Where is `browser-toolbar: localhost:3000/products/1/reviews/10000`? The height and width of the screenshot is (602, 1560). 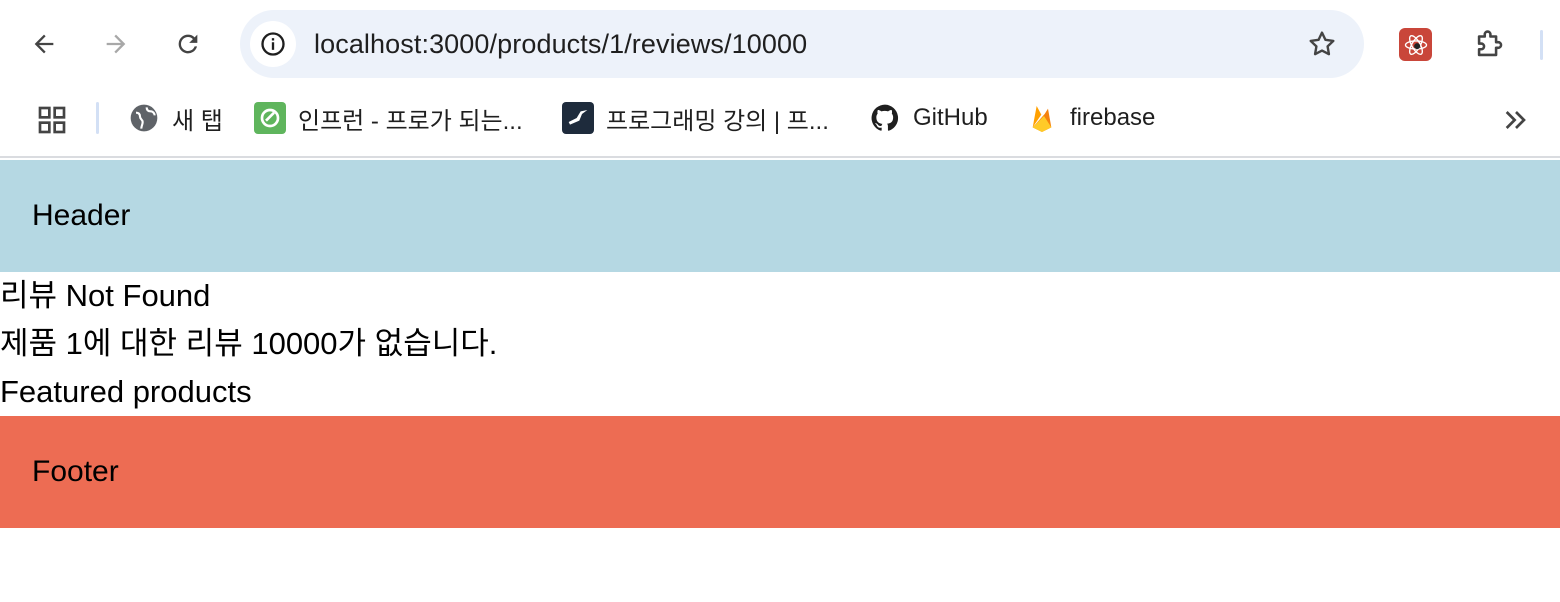 browser-toolbar: localhost:3000/products/1/reviews/10000 is located at coordinates (780, 44).